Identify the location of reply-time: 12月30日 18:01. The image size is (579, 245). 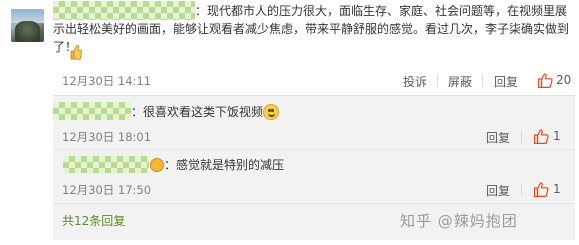
(107, 137).